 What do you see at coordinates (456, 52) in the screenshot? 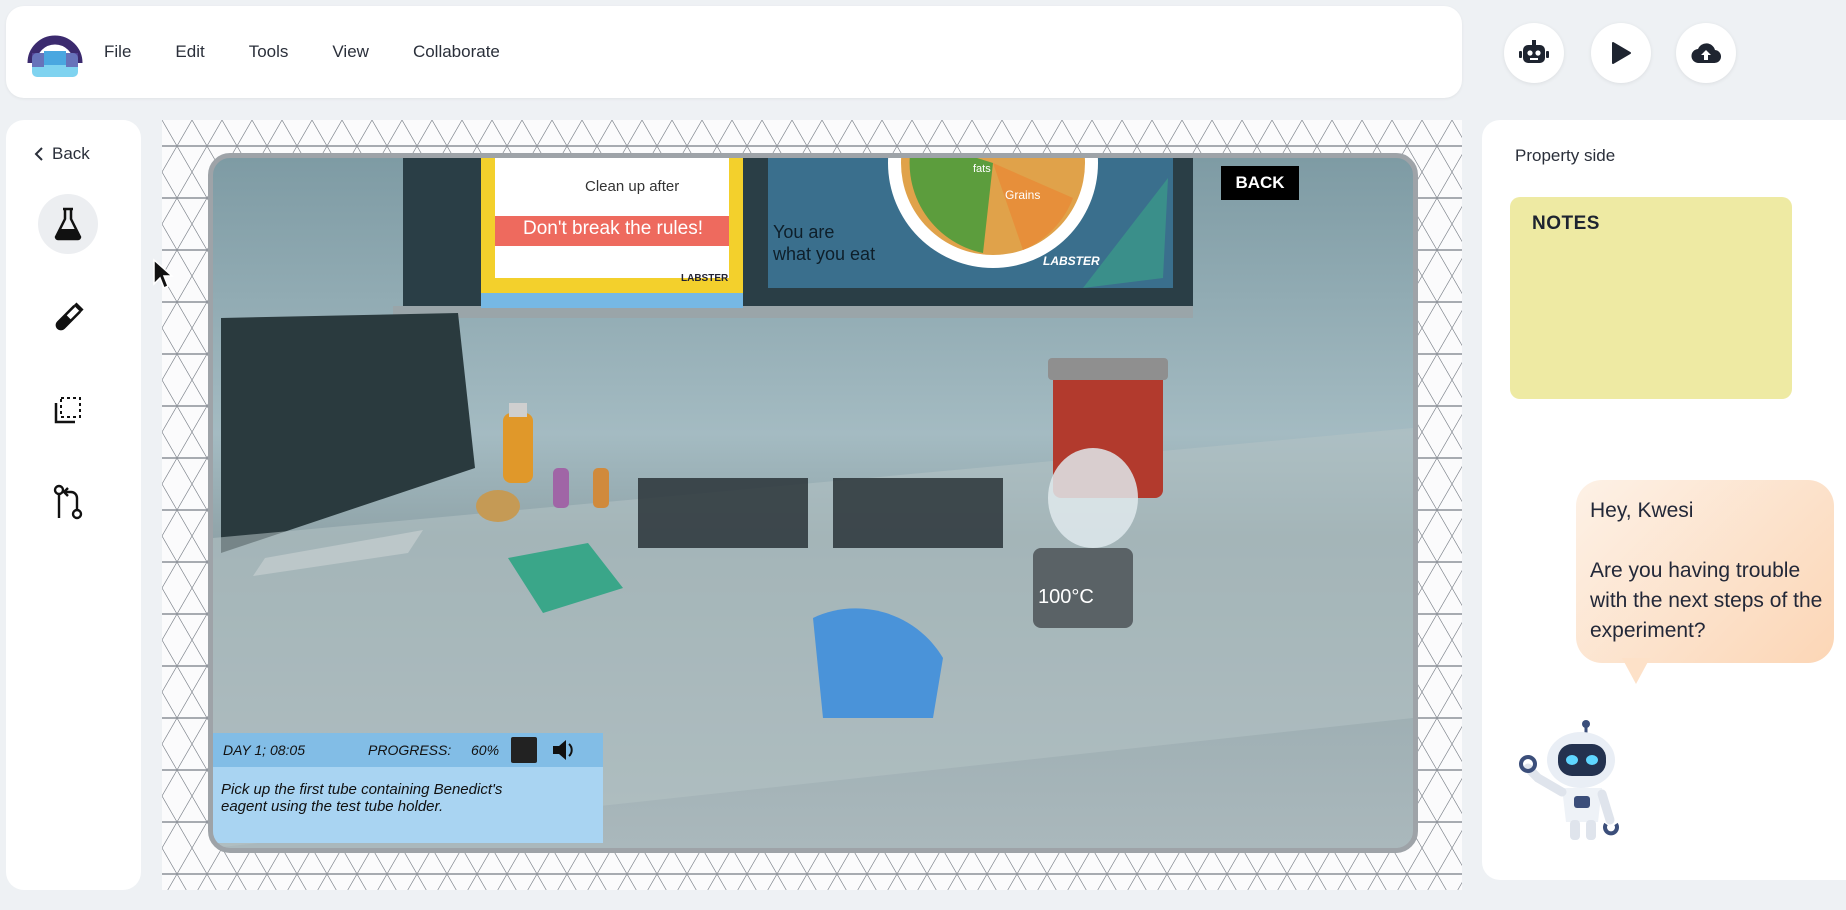
I see `menu-collaborate: Collaborate` at bounding box center [456, 52].